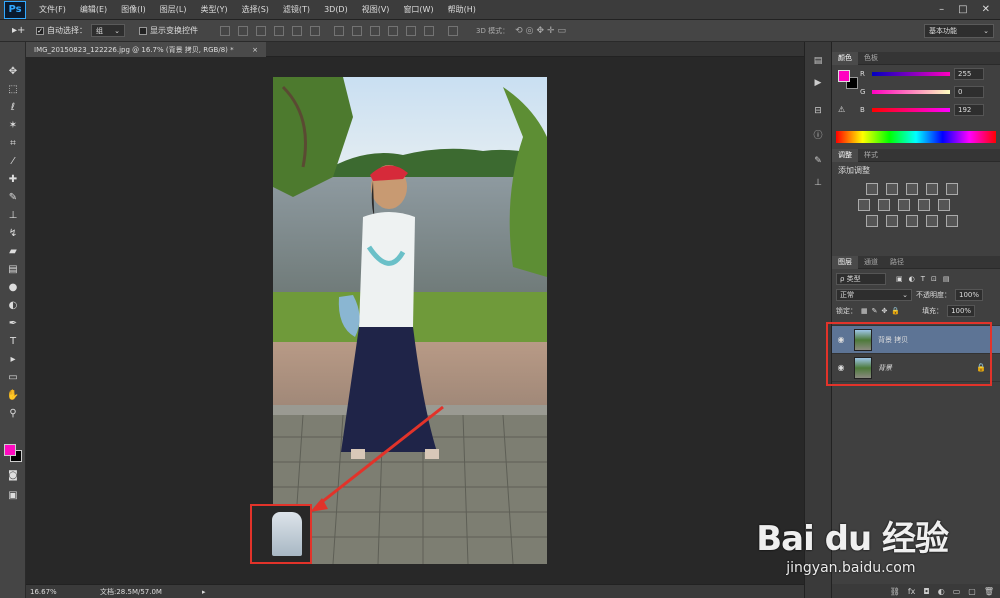 The width and height of the screenshot is (1000, 598). I want to click on shape-tool-icon: ▭, so click(13, 377).